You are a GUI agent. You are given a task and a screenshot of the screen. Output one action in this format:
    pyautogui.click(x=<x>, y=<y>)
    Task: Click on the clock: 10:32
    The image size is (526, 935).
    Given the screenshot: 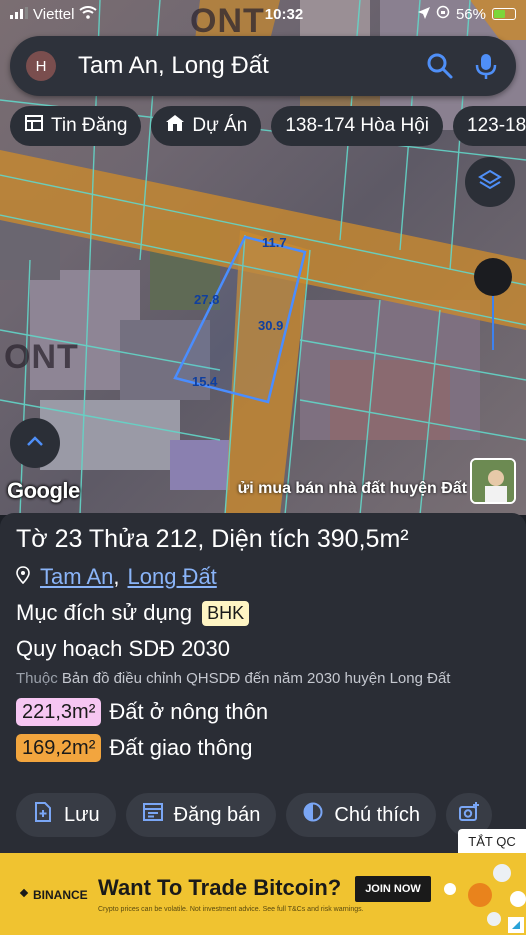 What is the action you would take?
    pyautogui.click(x=284, y=14)
    